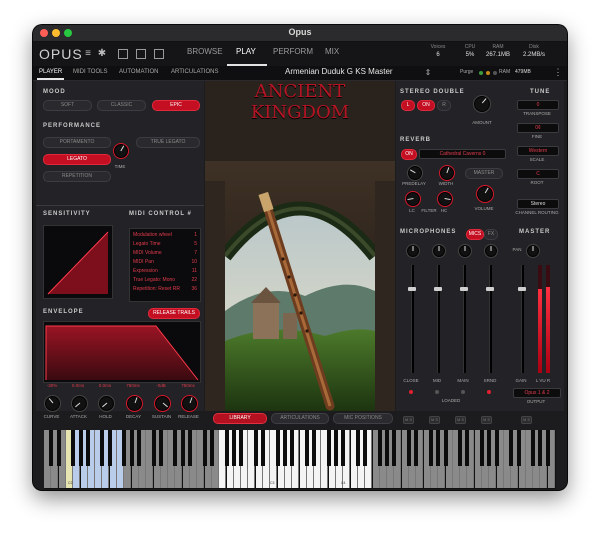  What do you see at coordinates (522, 289) in the screenshot?
I see `master-gain-fader` at bounding box center [522, 289].